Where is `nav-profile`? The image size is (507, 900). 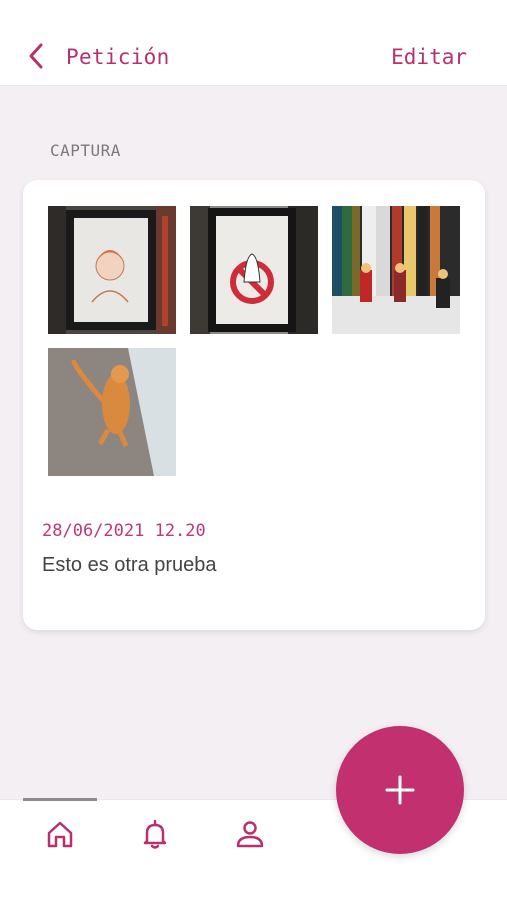 nav-profile is located at coordinates (250, 834).